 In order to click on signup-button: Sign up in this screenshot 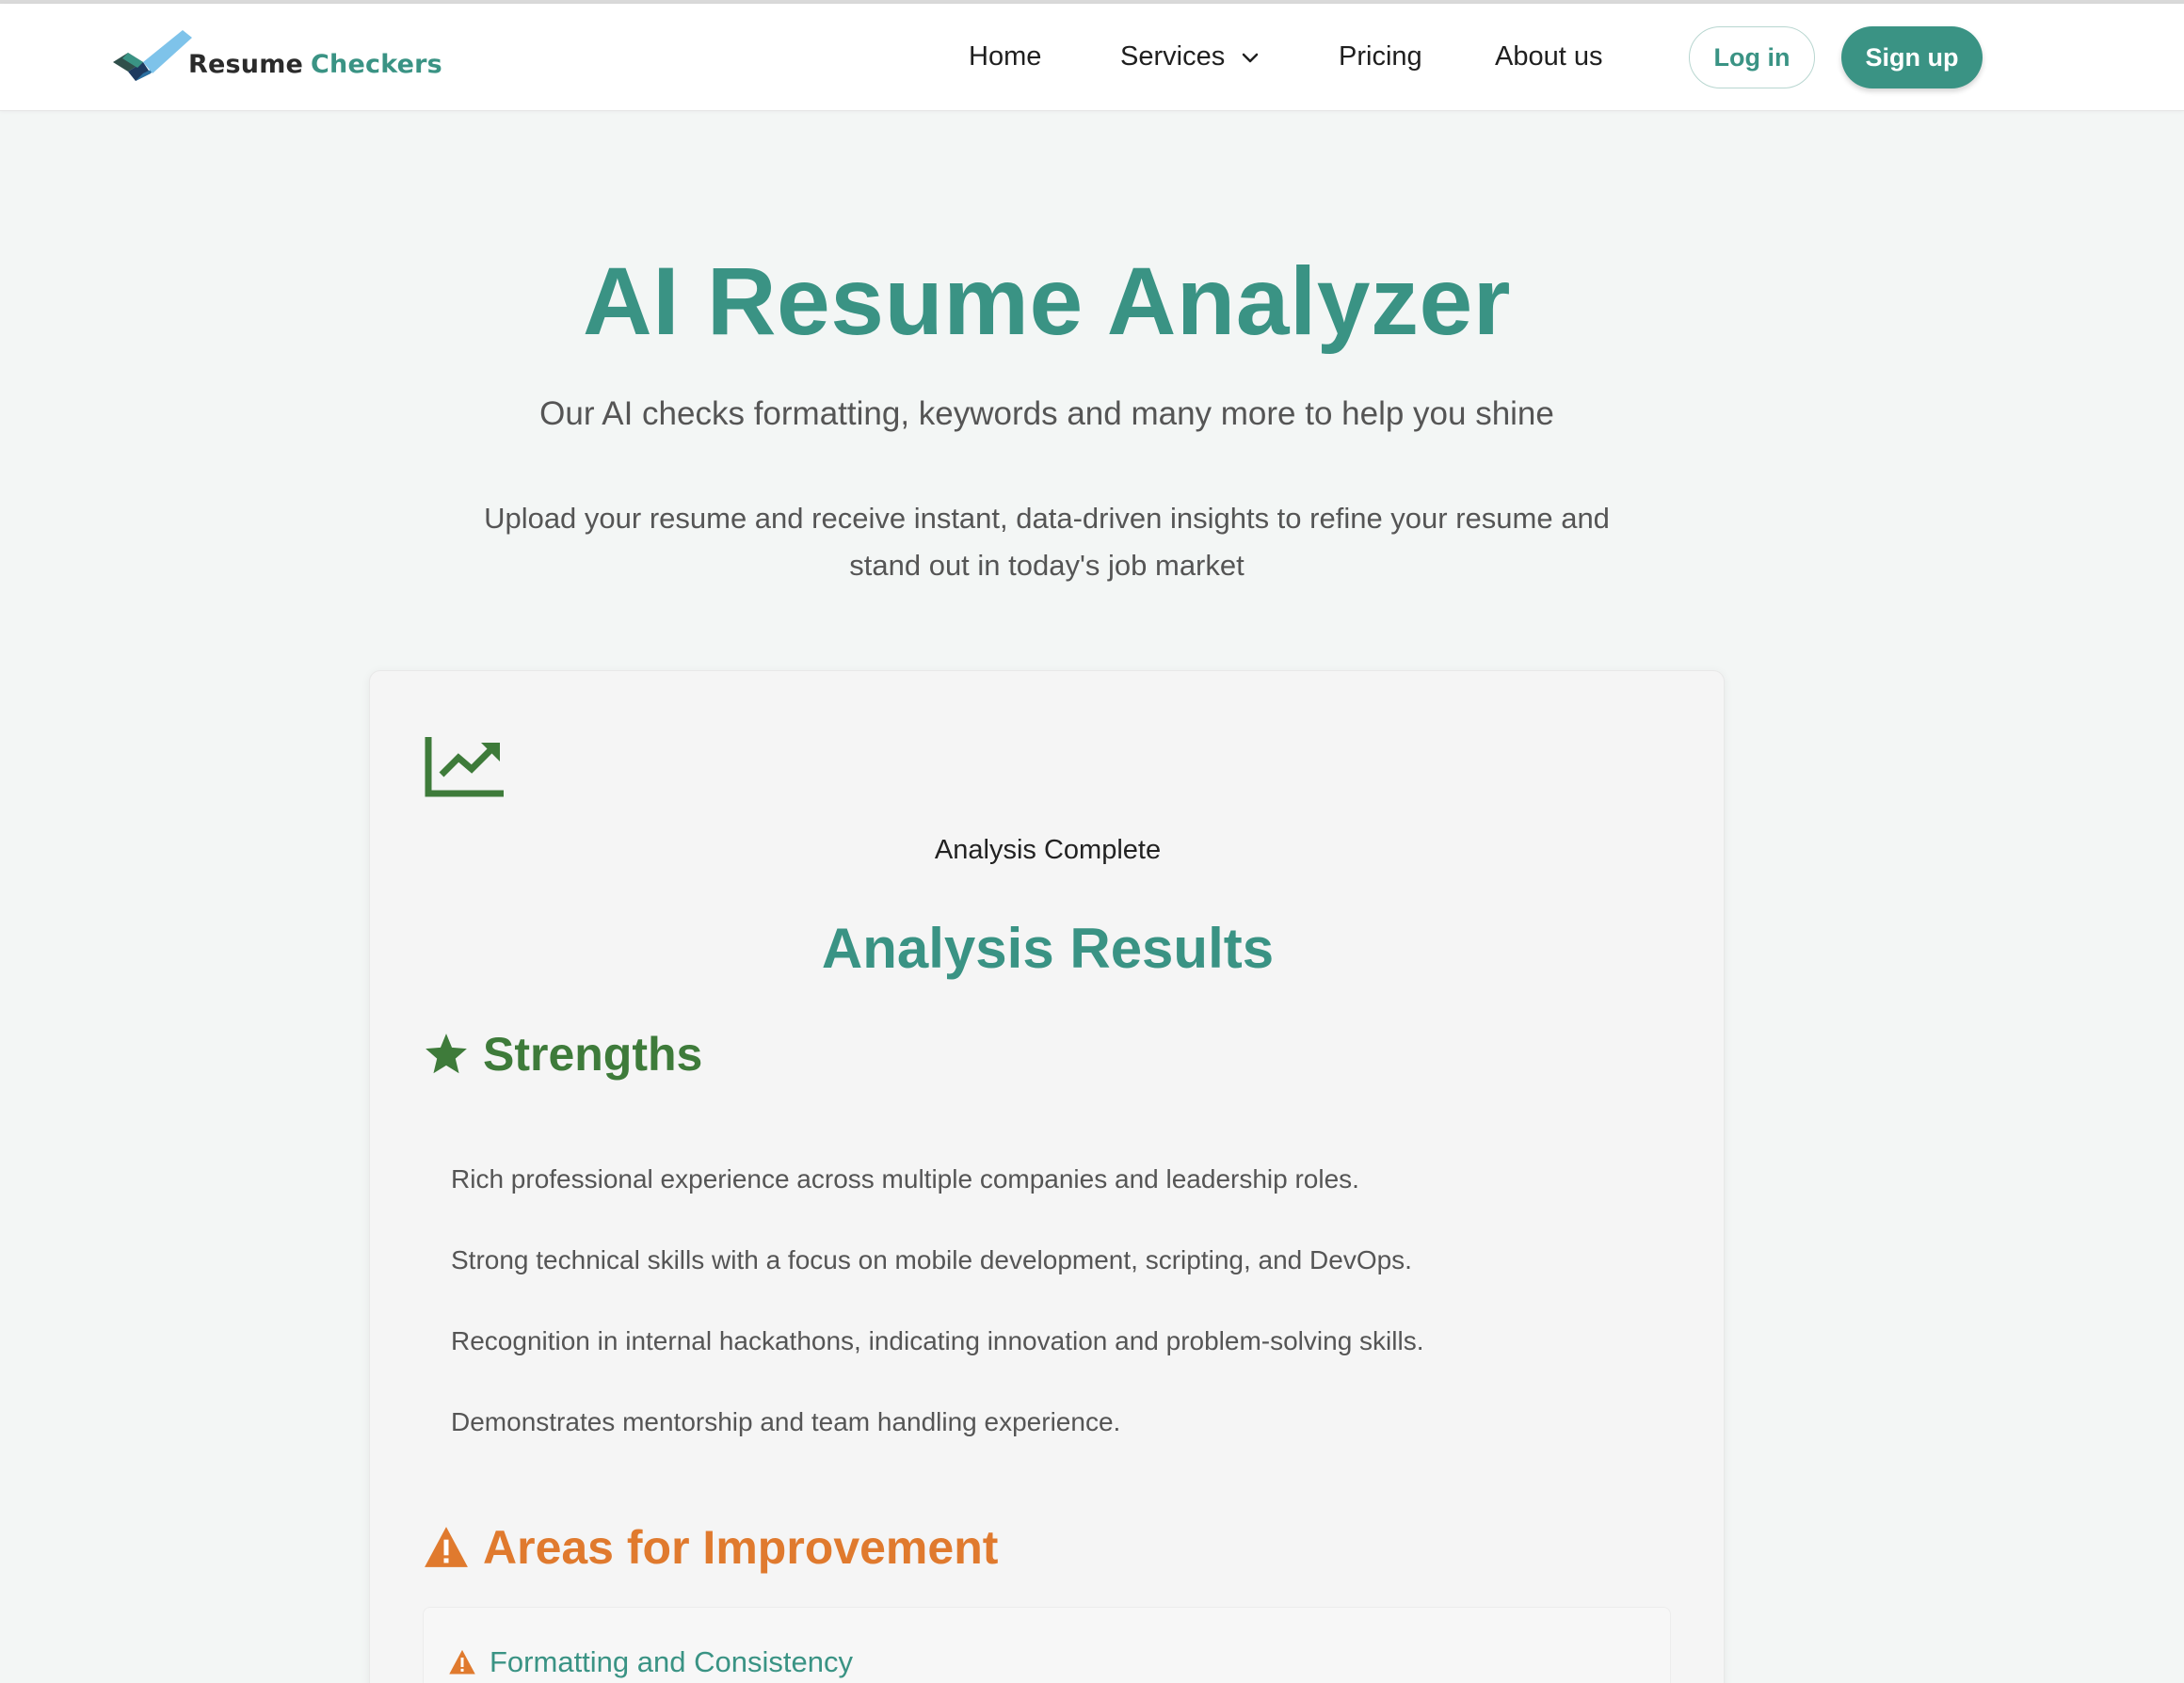, I will do `click(1912, 57)`.